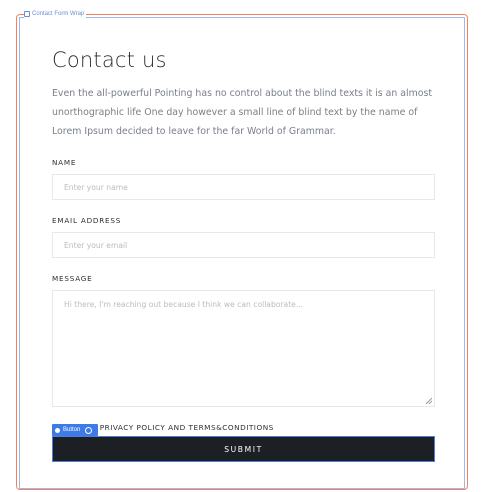 Image resolution: width=482 pixels, height=492 pixels. I want to click on frame-icon, so click(27, 14).